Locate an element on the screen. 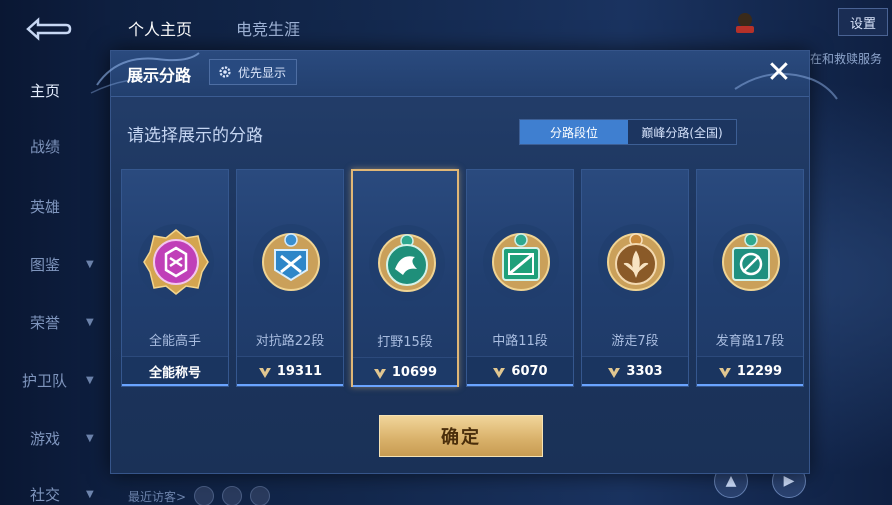  nav-item-label: 主页 is located at coordinates (45, 90).